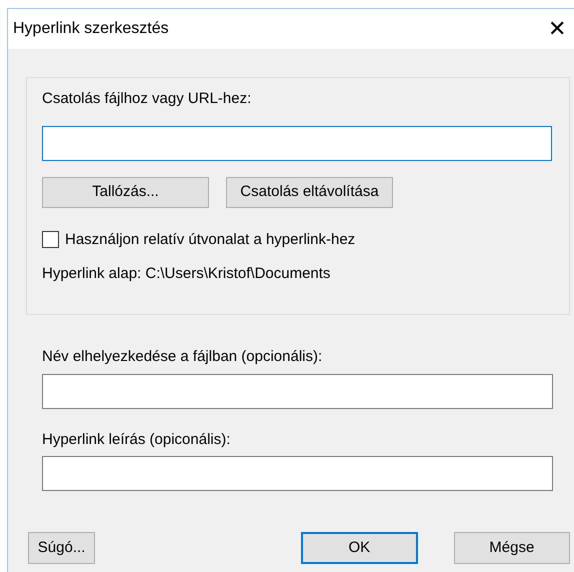  What do you see at coordinates (309, 192) in the screenshot?
I see `remove-link-button: Csatolás eltávolítása` at bounding box center [309, 192].